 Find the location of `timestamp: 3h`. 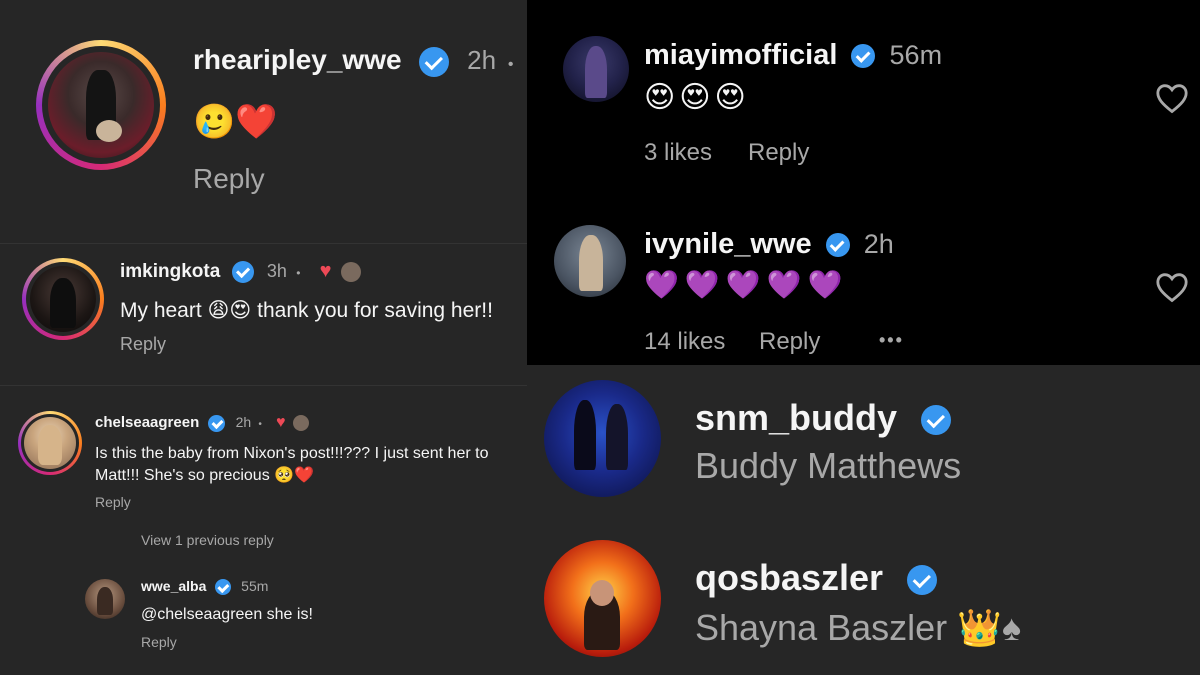

timestamp: 3h is located at coordinates (276, 271).